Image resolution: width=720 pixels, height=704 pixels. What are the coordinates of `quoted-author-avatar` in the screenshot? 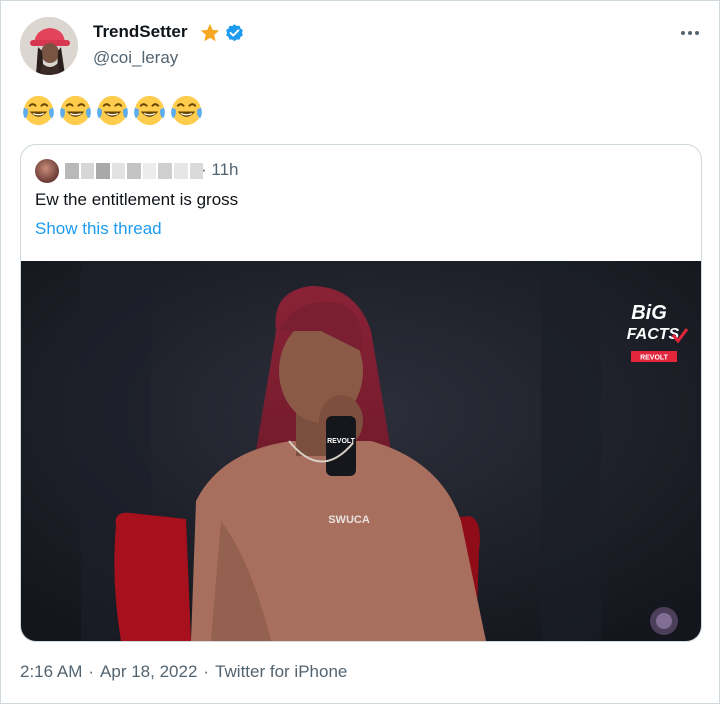 It's located at (47, 171).